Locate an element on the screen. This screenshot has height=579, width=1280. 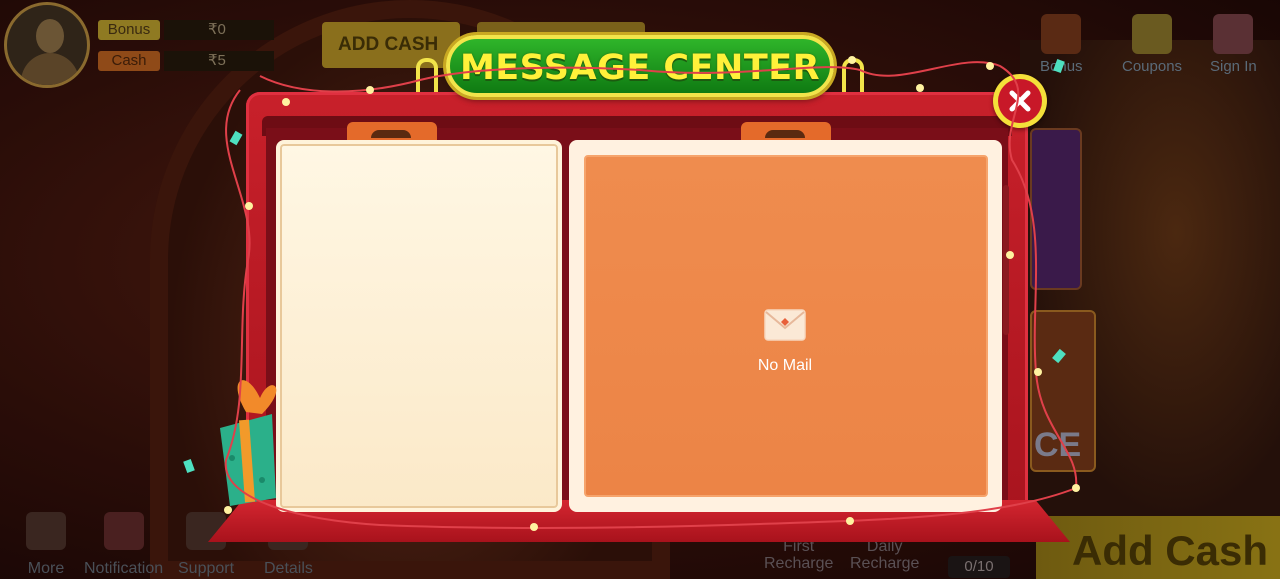
close-icon is located at coordinates (1020, 101).